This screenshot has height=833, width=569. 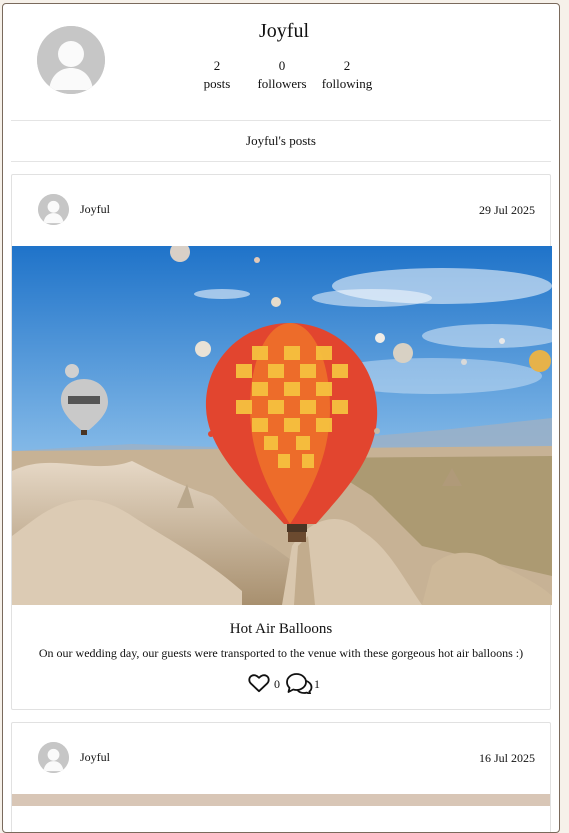 What do you see at coordinates (281, 161) in the screenshot?
I see `divider` at bounding box center [281, 161].